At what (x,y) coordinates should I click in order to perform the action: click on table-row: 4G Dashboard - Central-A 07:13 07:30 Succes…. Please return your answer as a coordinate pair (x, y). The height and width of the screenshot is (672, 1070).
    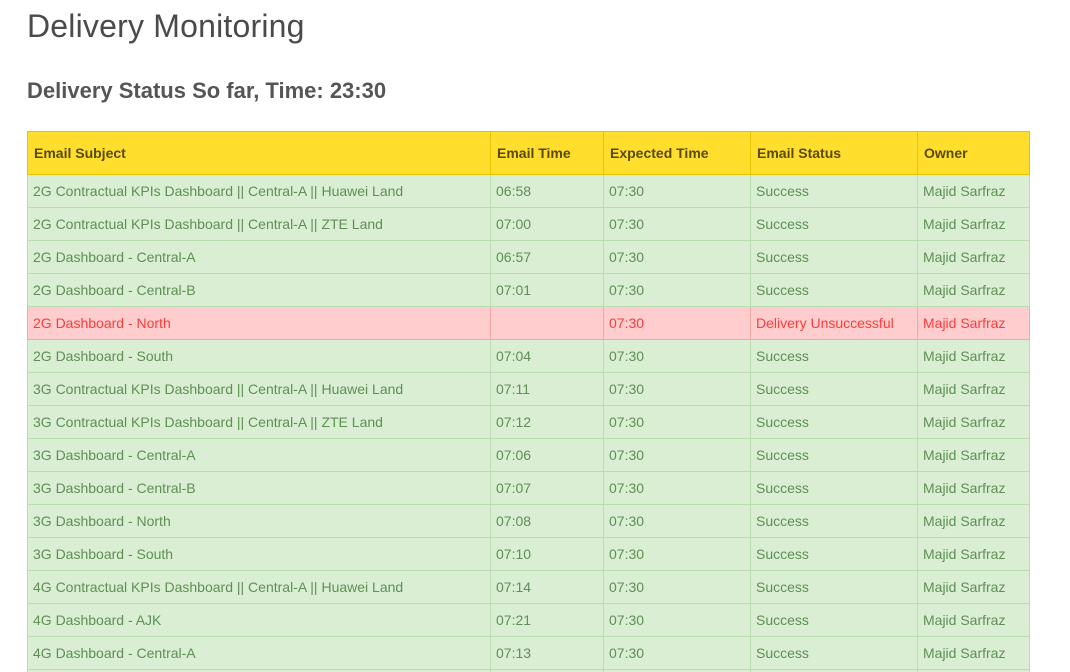
    Looking at the image, I should click on (528, 653).